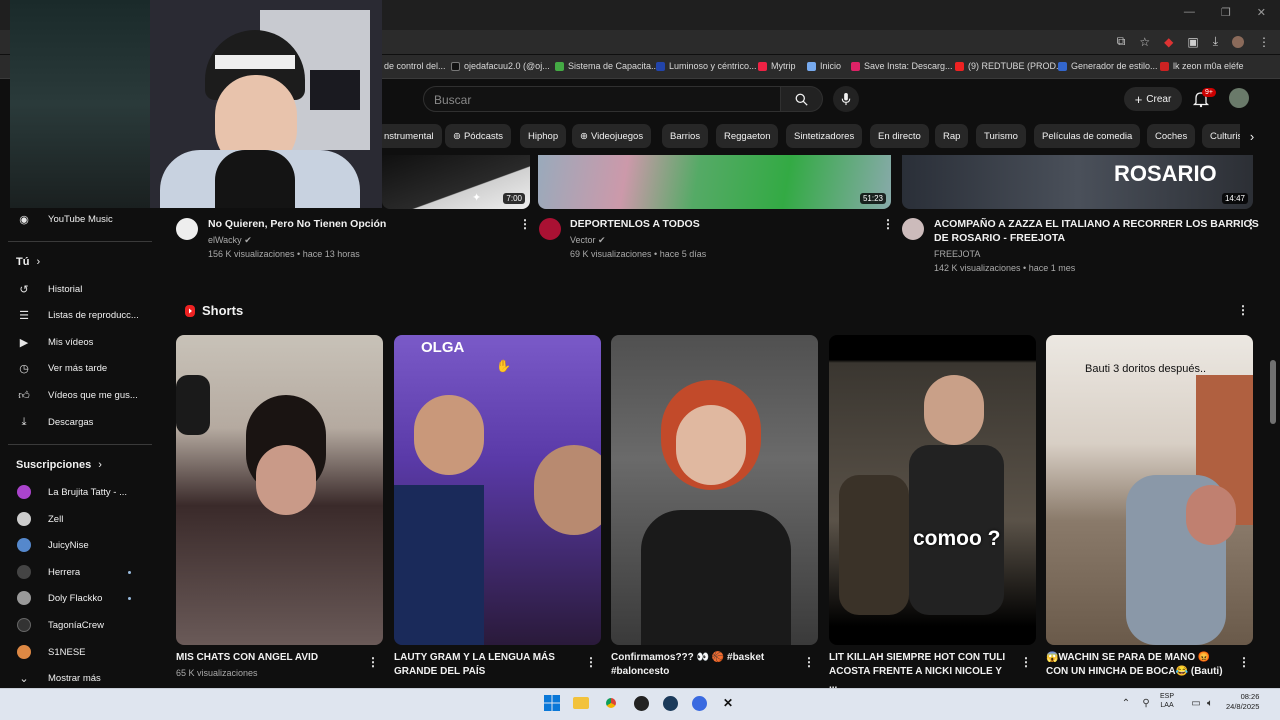 This screenshot has width=1280, height=720. What do you see at coordinates (952, 136) in the screenshot?
I see `chip: Rap` at bounding box center [952, 136].